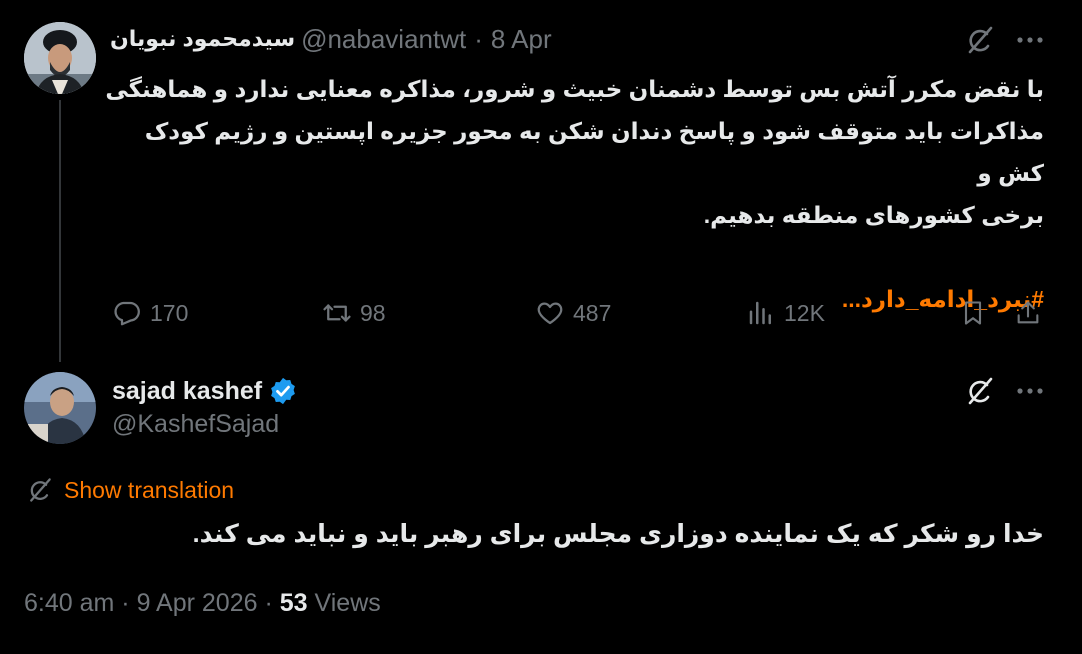 This screenshot has height=654, width=1082. I want to click on bookmark-button, so click(973, 313).